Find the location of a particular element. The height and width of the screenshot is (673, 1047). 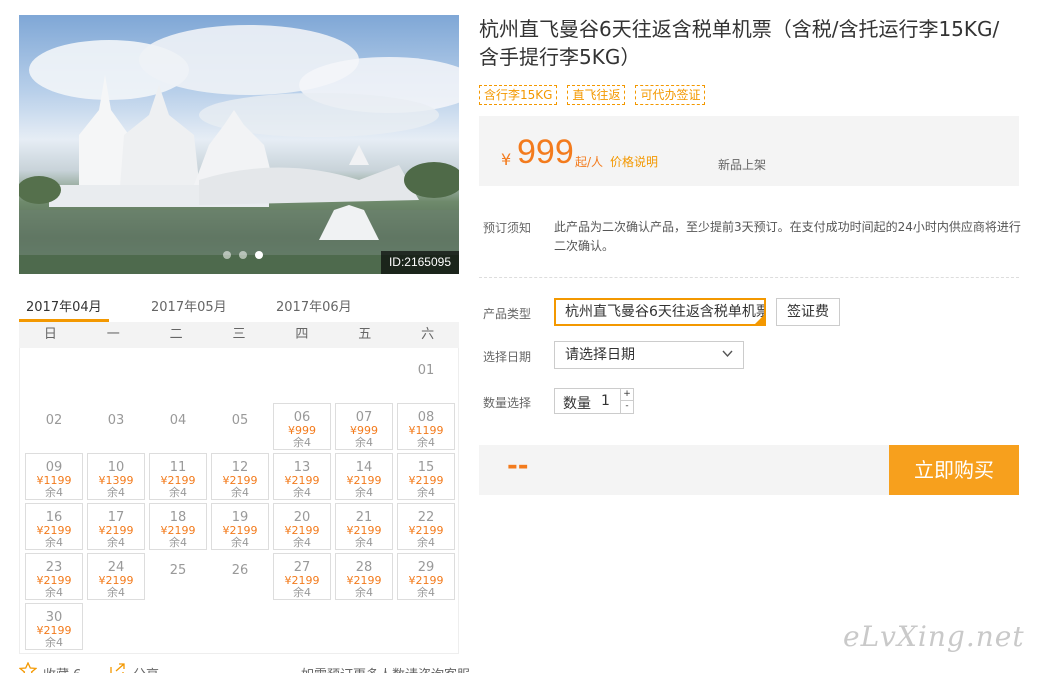

total-price: -- is located at coordinates (518, 466).